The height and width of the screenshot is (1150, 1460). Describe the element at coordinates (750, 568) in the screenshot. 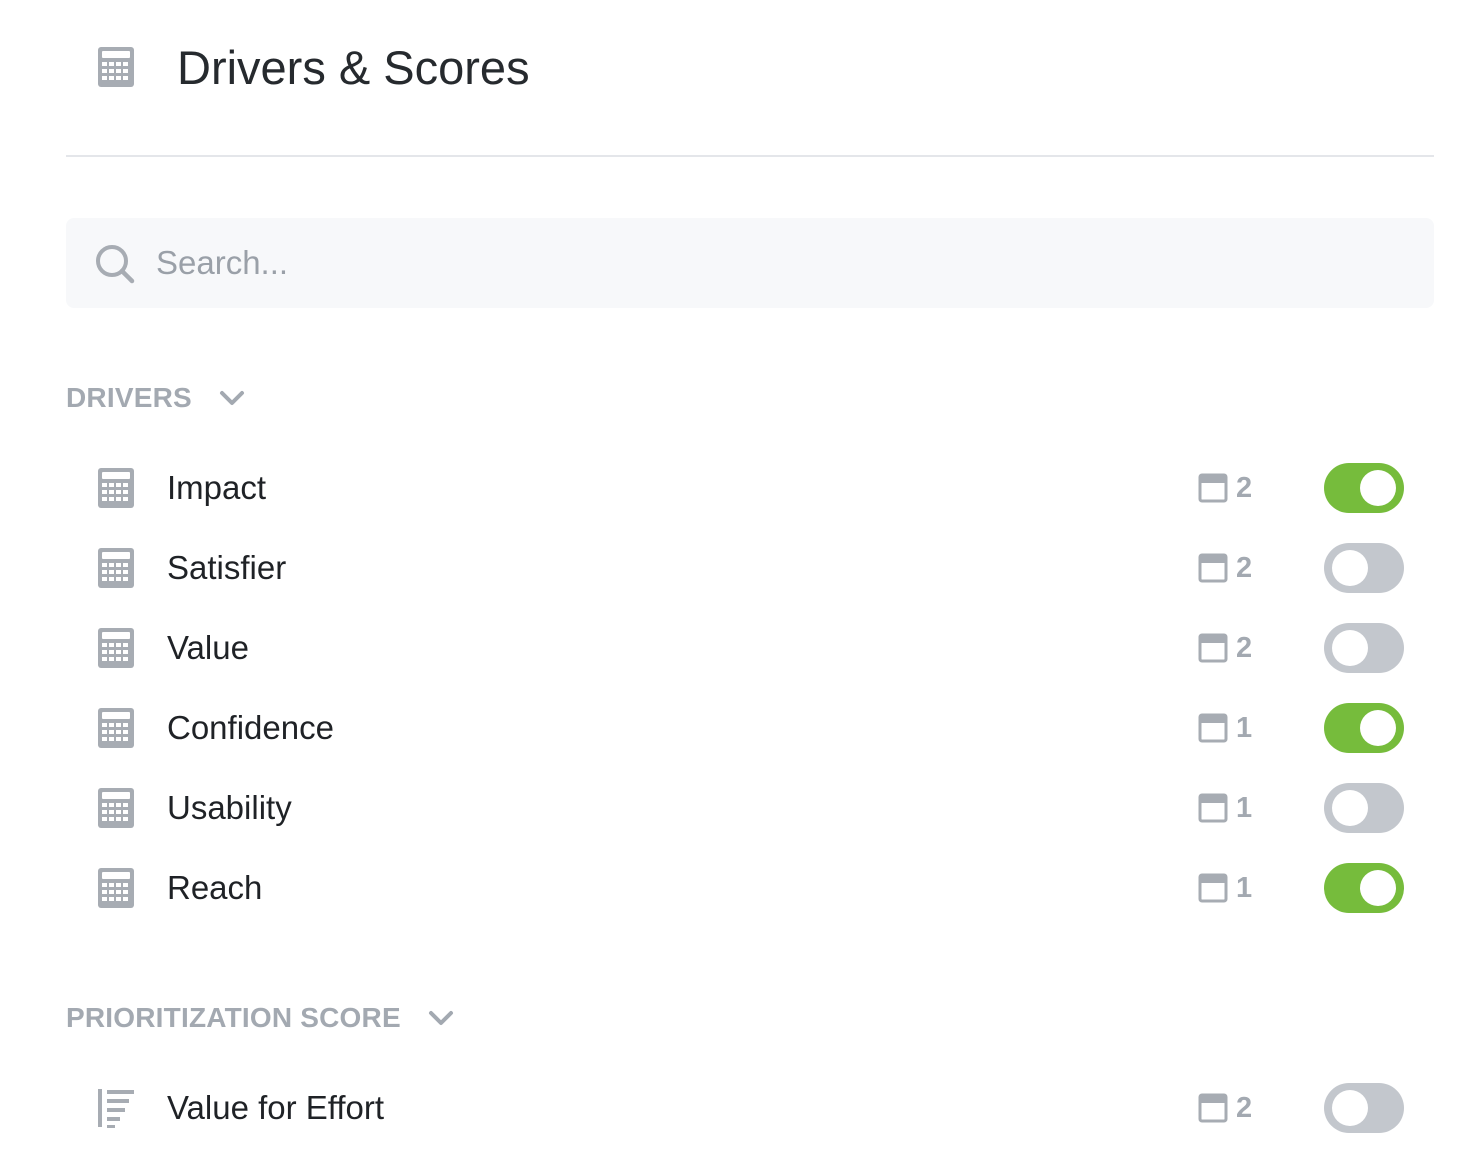

I see `driver-row-satisfier: Satisfier 2` at that location.